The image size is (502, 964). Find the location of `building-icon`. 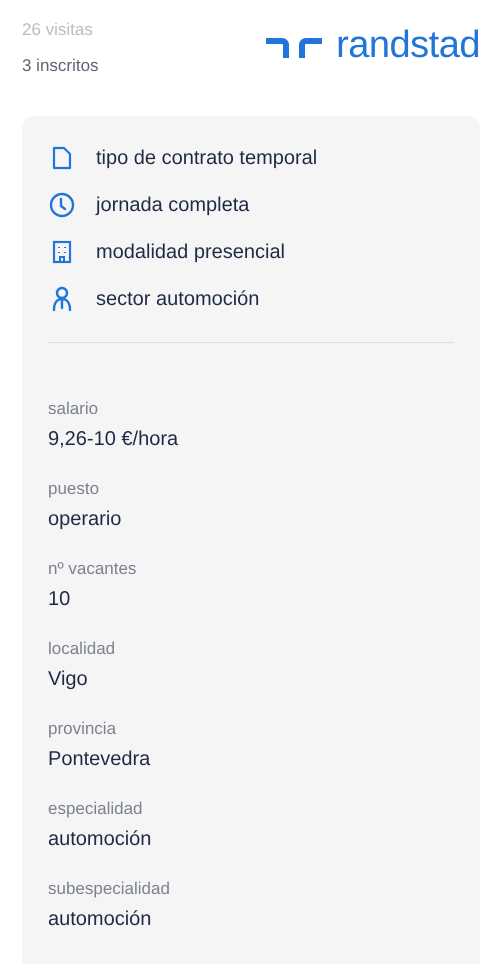

building-icon is located at coordinates (62, 252).